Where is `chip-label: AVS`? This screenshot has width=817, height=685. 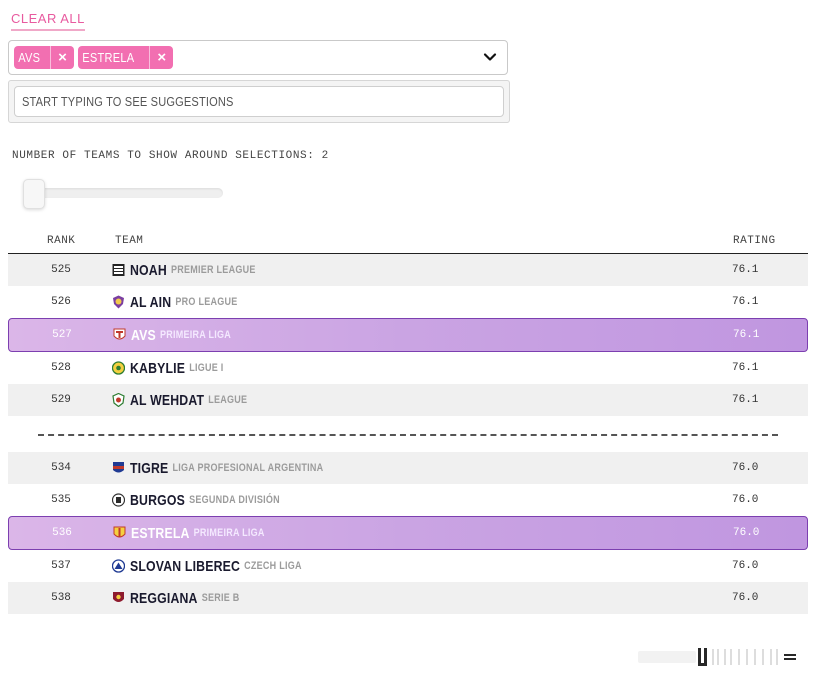 chip-label: AVS is located at coordinates (29, 57).